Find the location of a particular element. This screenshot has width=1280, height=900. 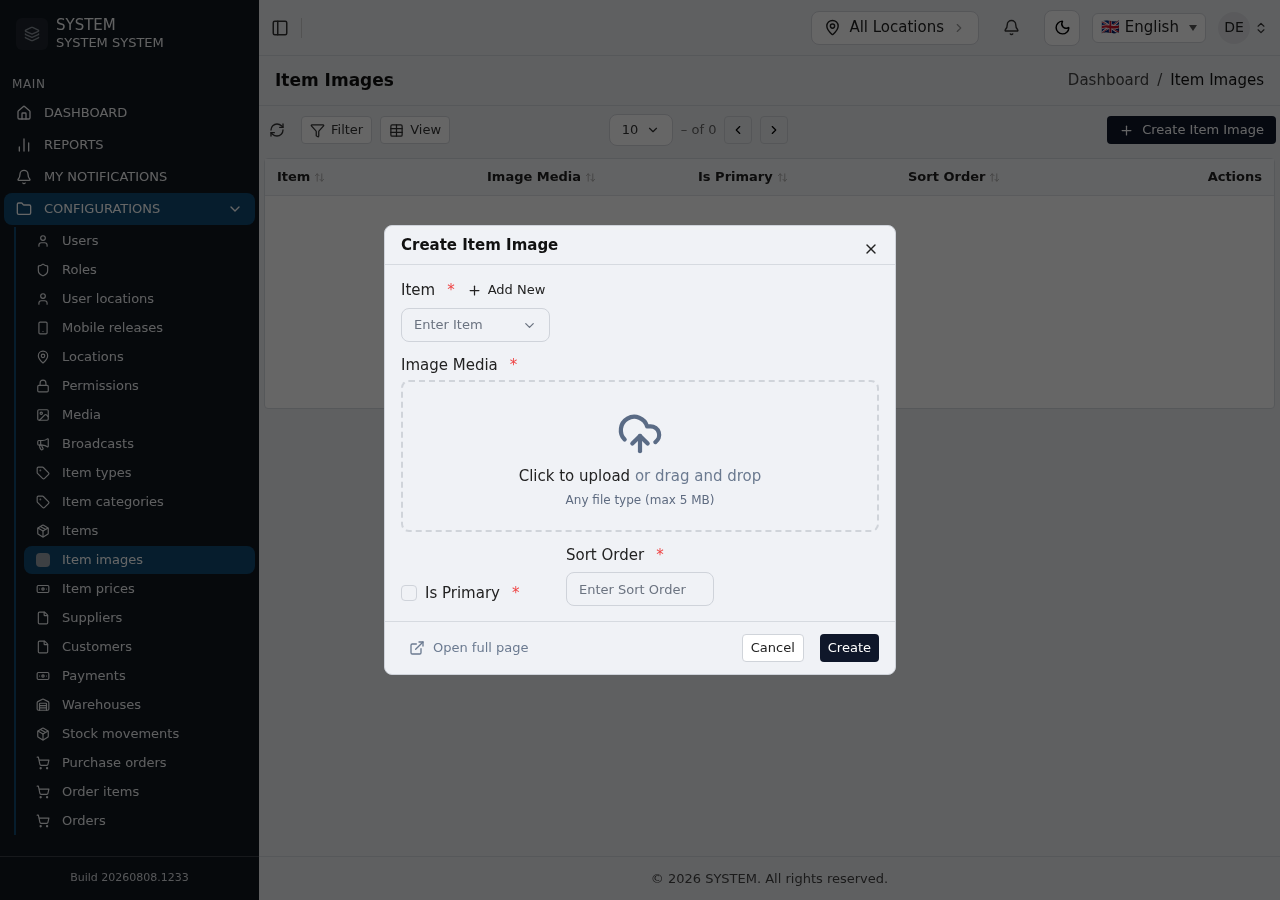

add-new-button: Add New is located at coordinates (506, 290).